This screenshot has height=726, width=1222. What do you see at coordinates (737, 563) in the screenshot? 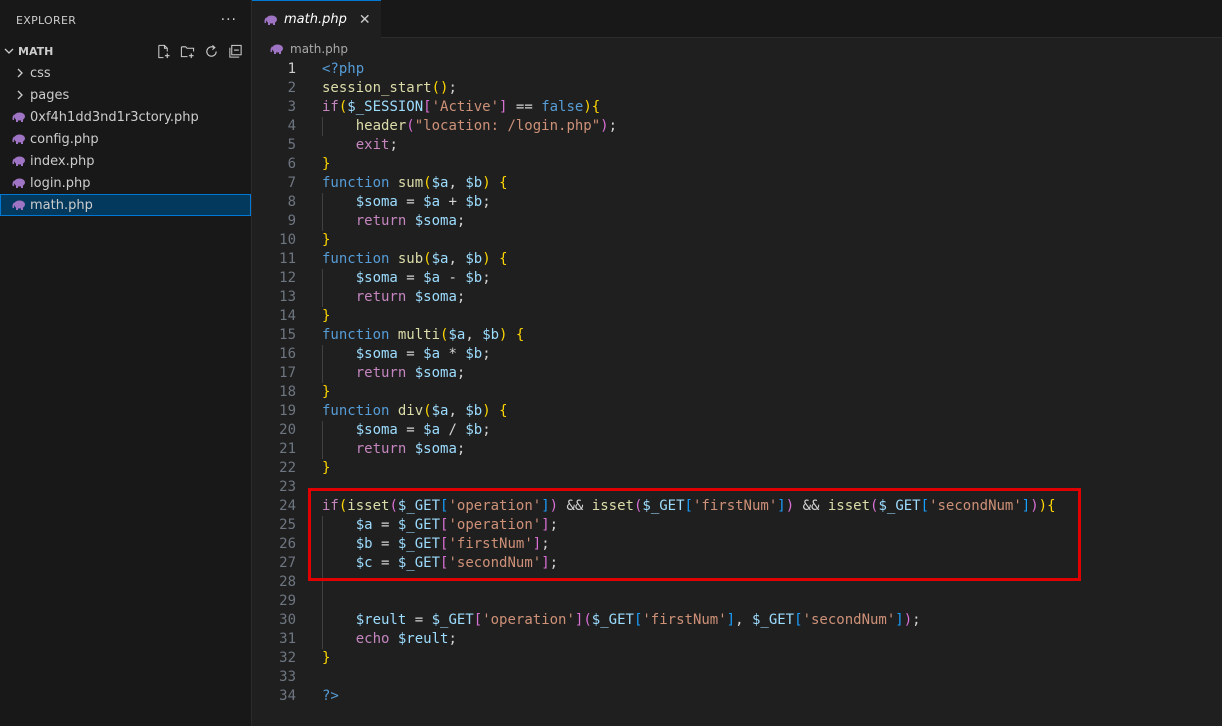
I see `code-line: 27 $c = $_GET['secondNum'];` at bounding box center [737, 563].